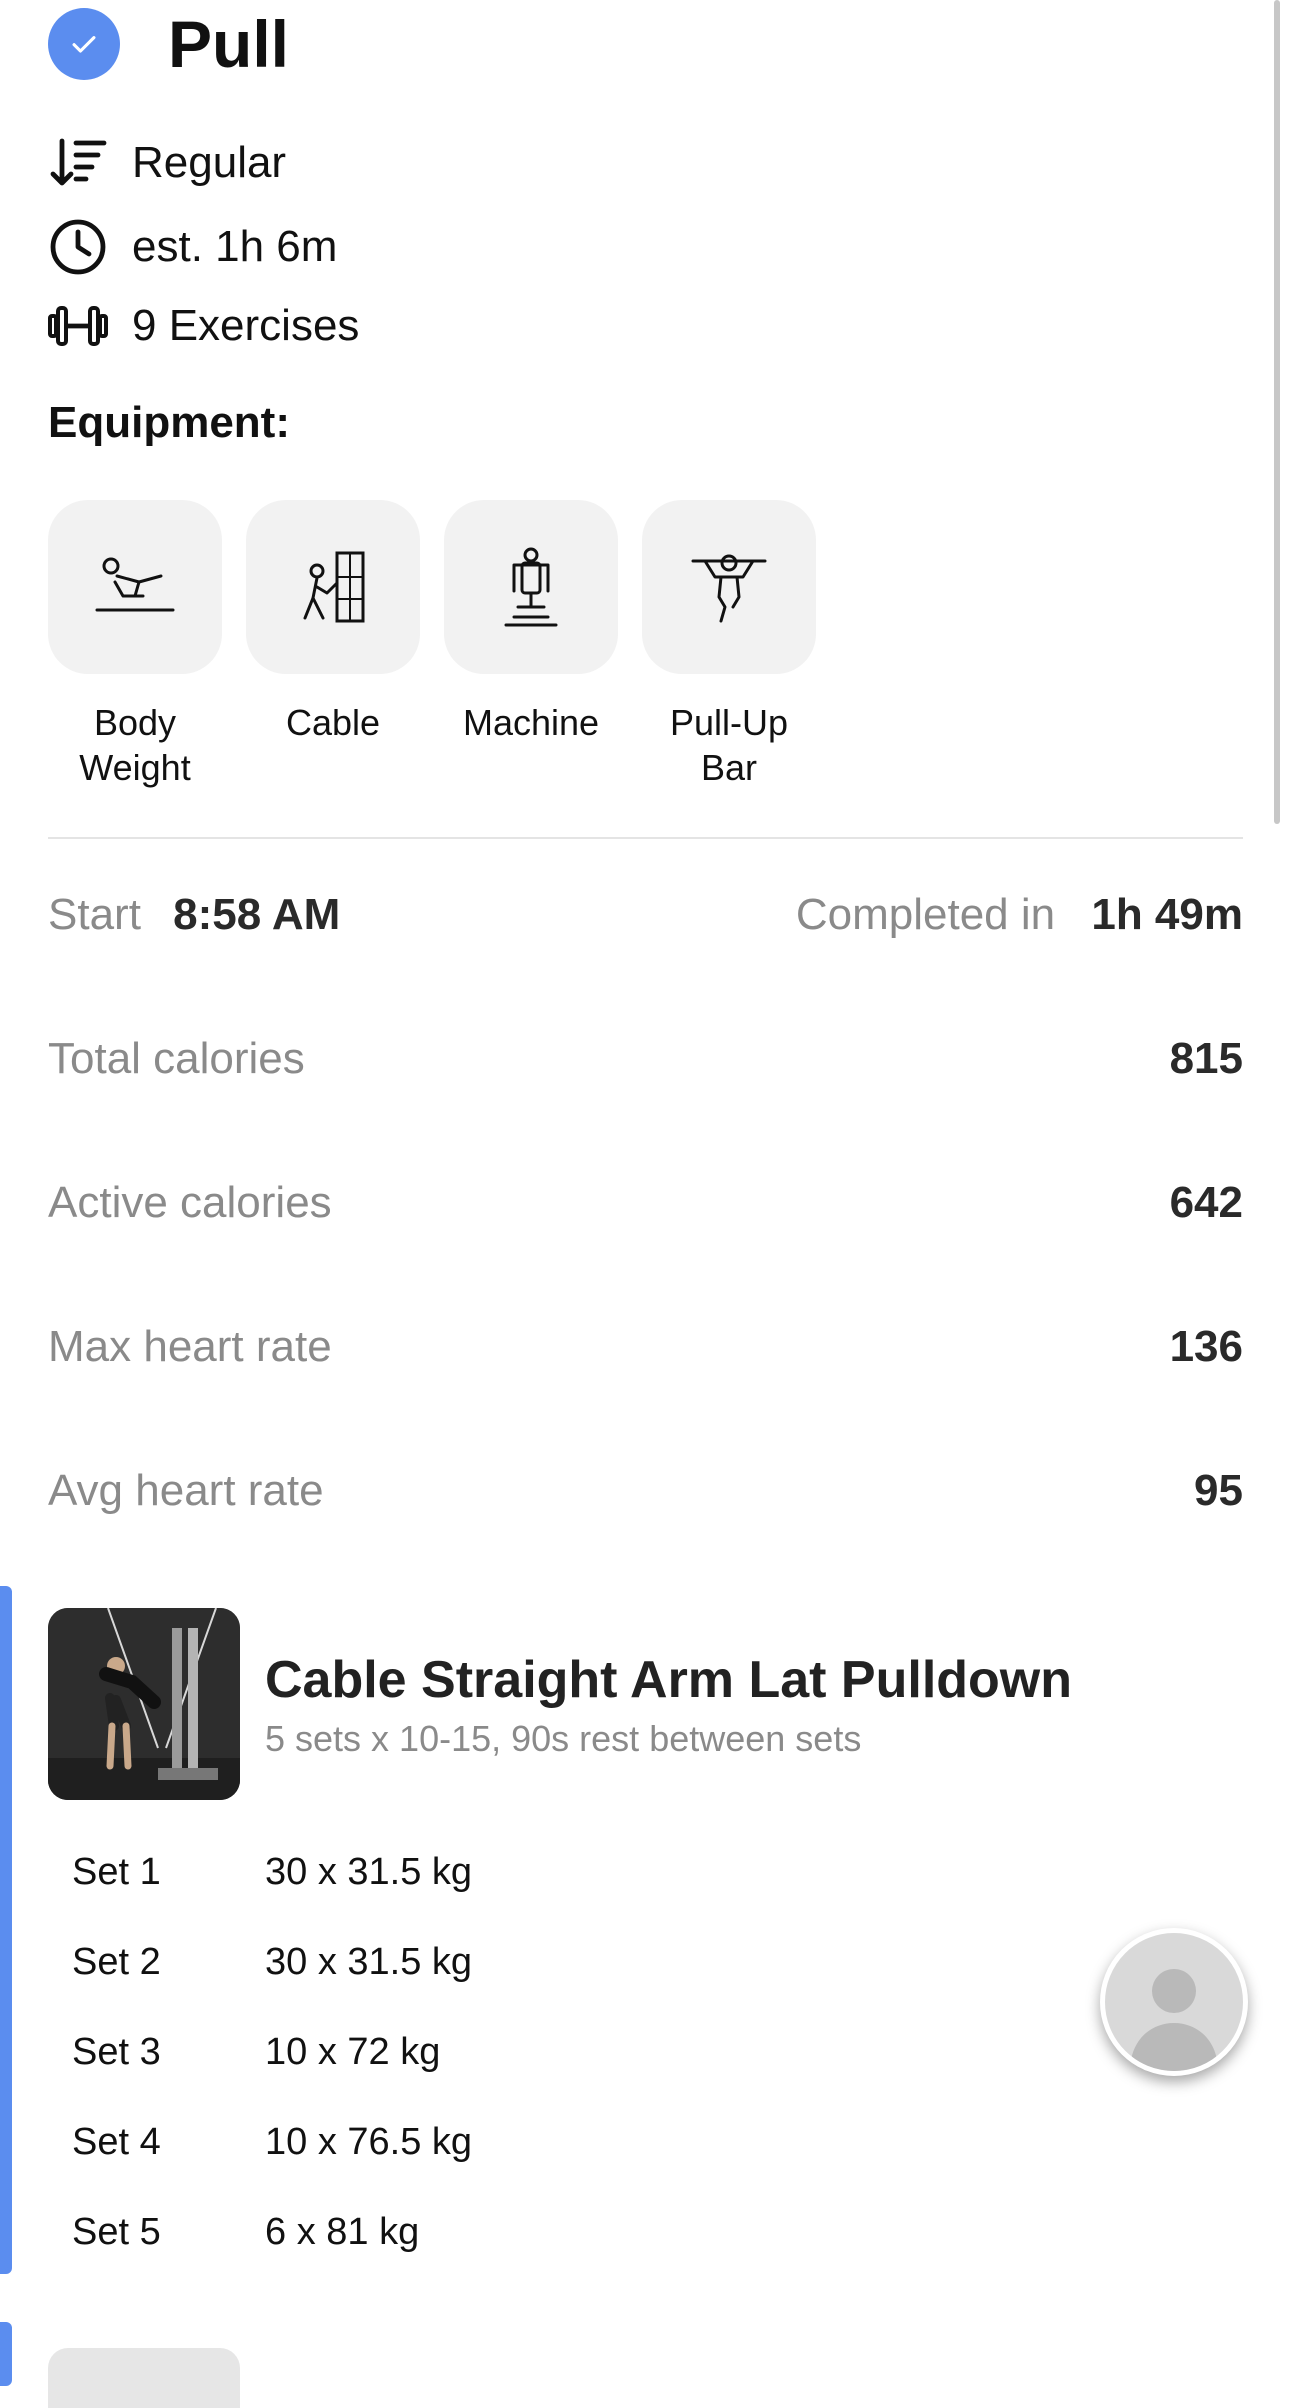  I want to click on set-row: Set 4 10 x 76.5 kg, so click(272, 2142).